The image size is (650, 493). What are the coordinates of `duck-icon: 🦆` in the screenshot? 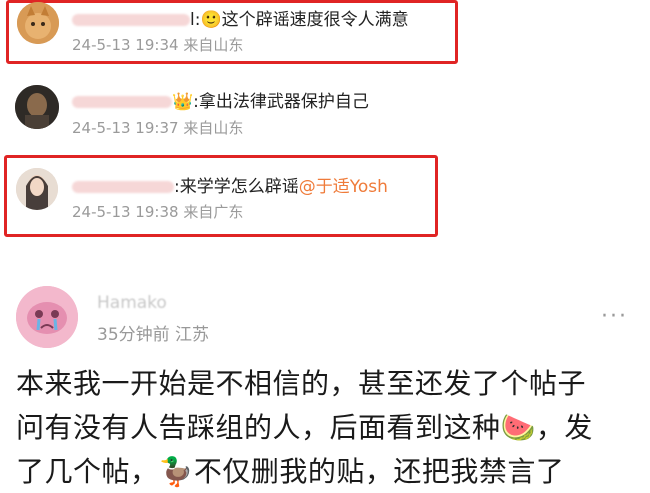 It's located at (176, 471).